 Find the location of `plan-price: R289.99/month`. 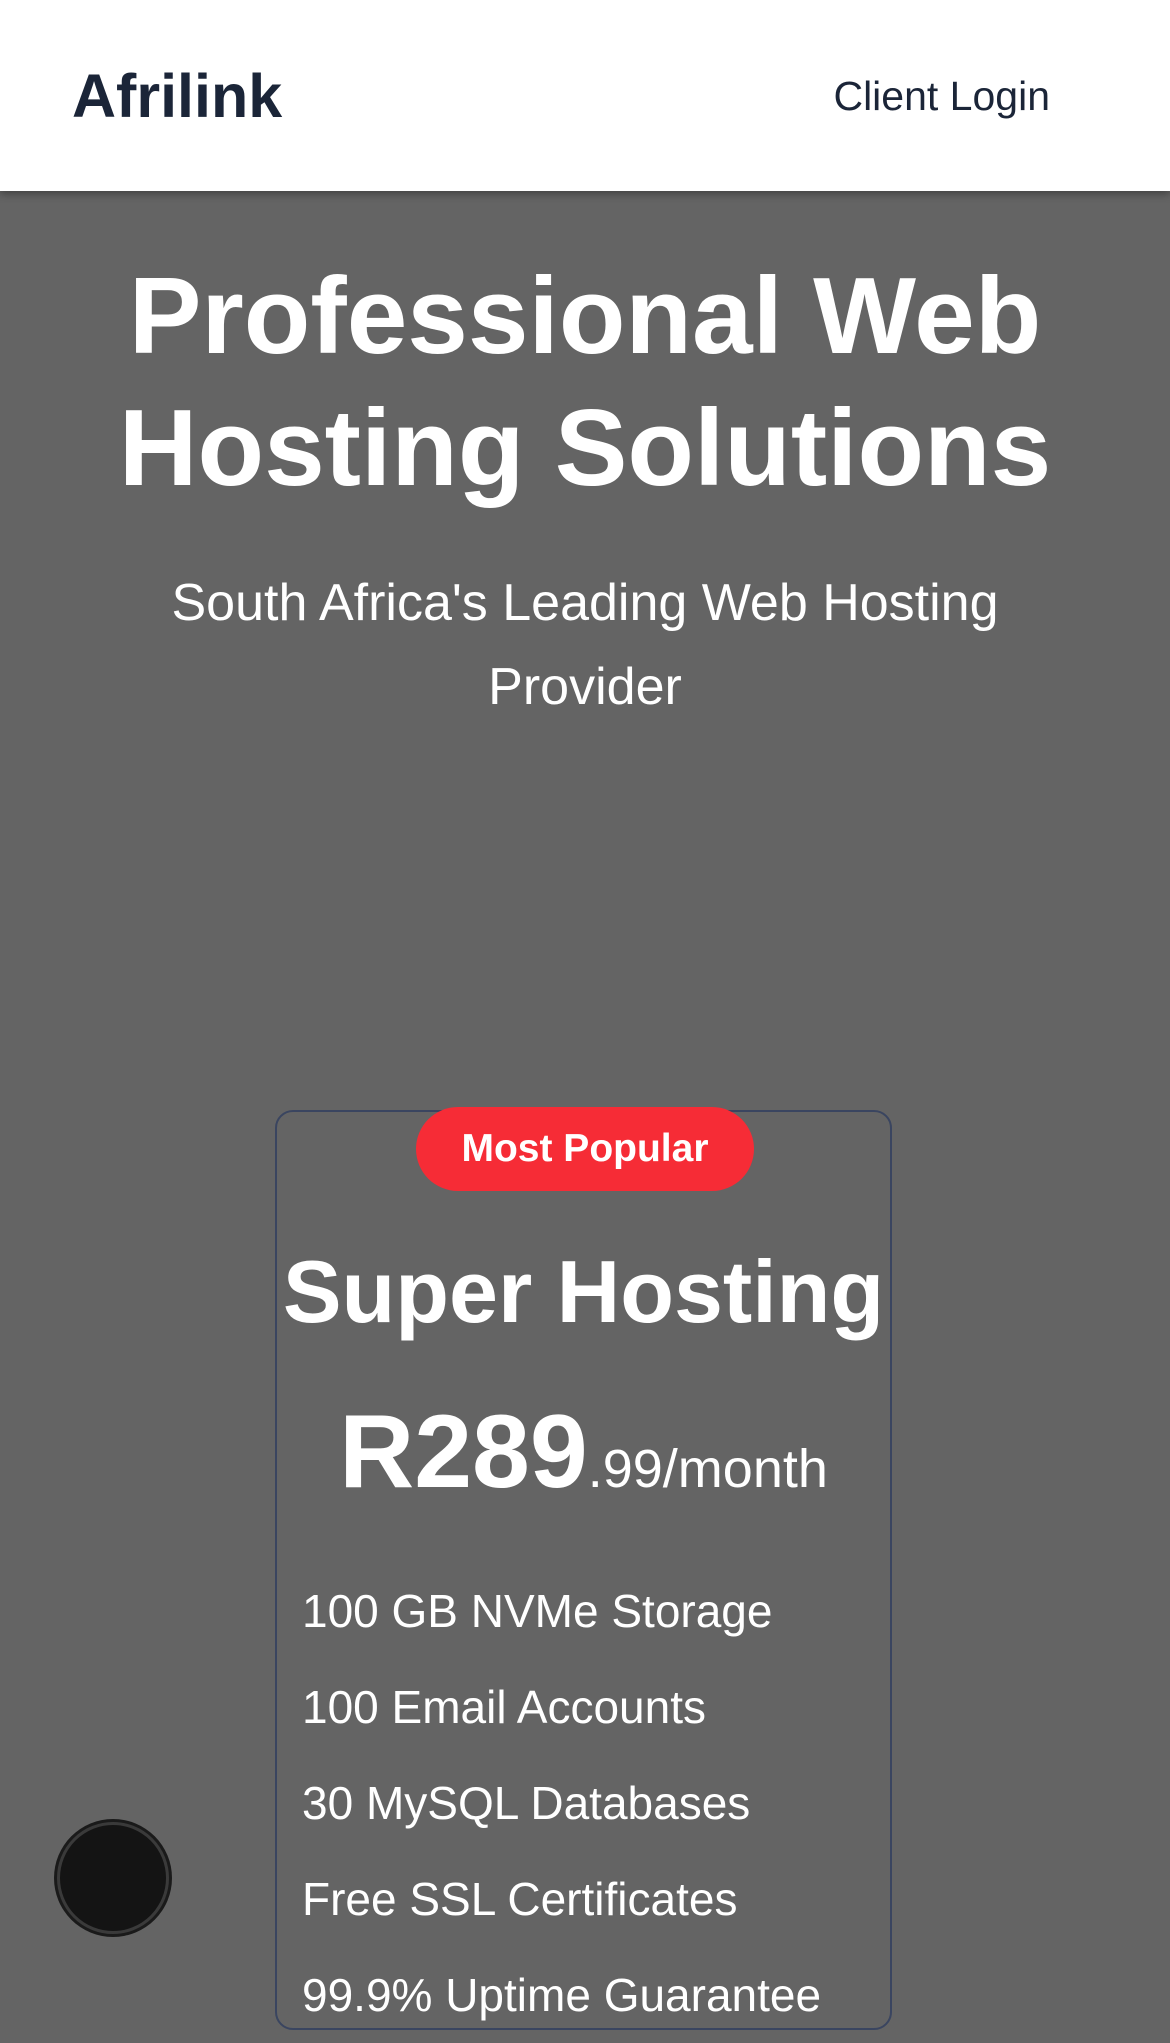

plan-price: R289.99/month is located at coordinates (583, 1460).